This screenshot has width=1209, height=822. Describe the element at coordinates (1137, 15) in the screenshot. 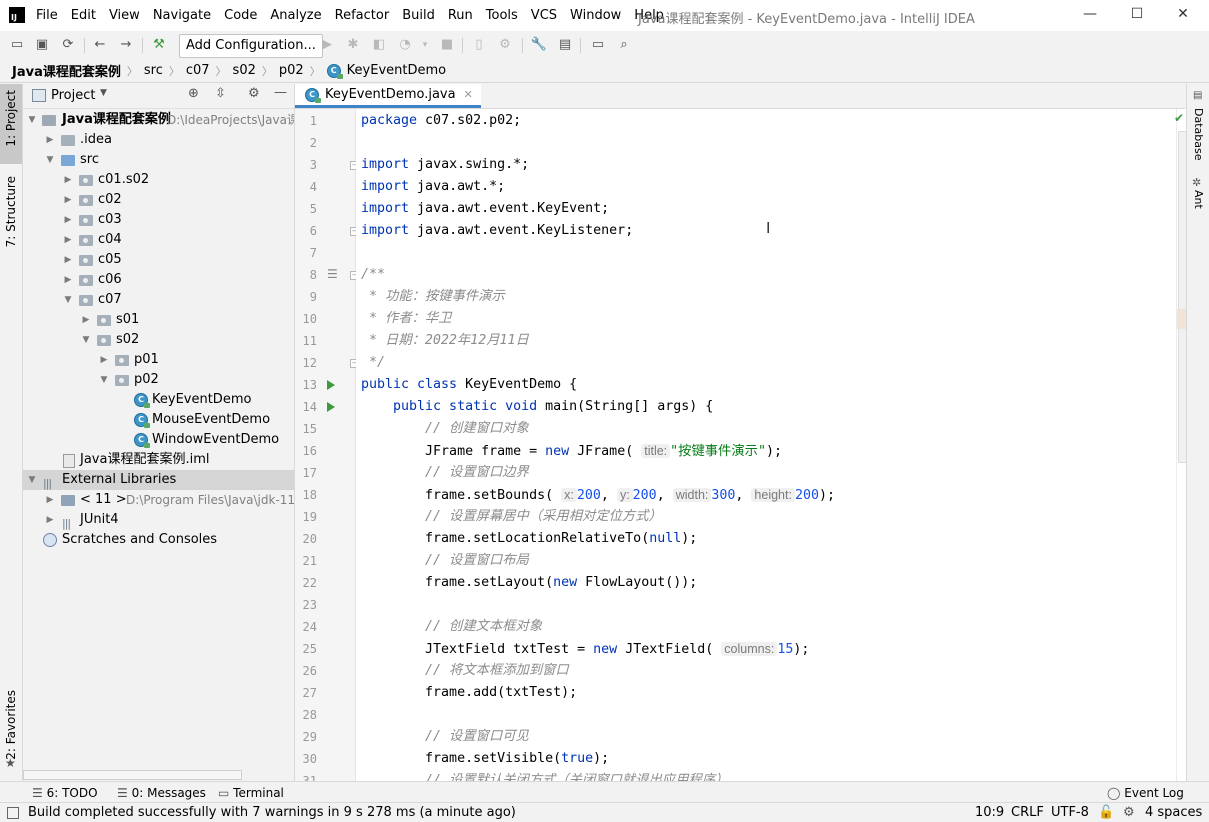

I see `maximize-button: ☐` at that location.